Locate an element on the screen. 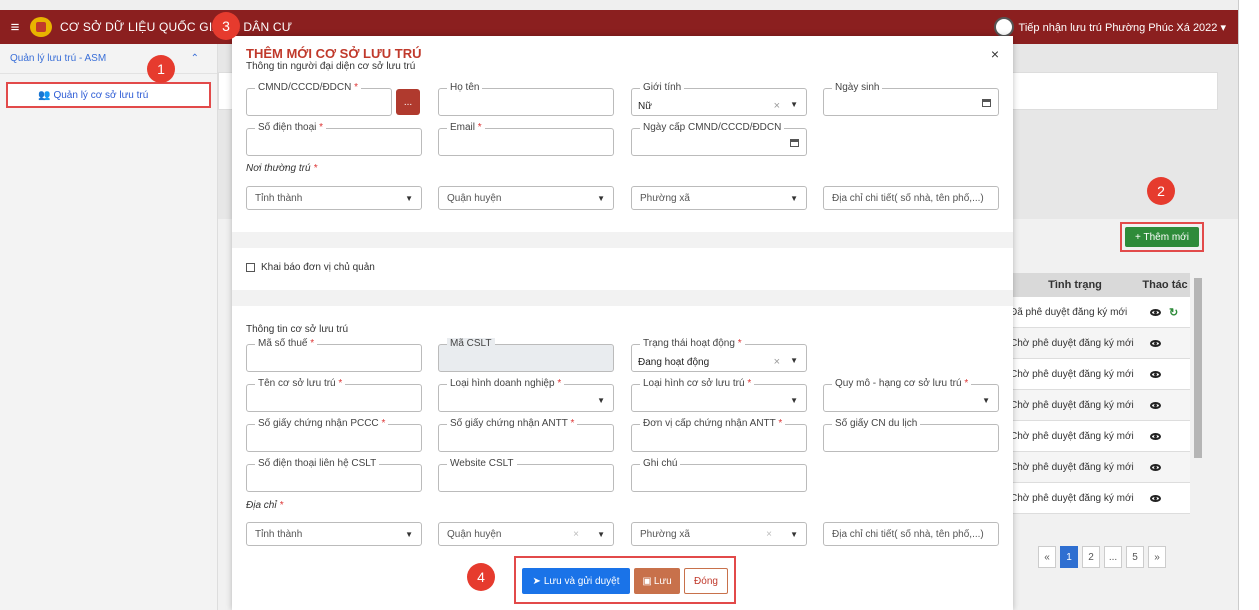 This screenshot has height=610, width=1259. sidebar-group-label: Quản lý lưu trú - ASM is located at coordinates (58, 58).